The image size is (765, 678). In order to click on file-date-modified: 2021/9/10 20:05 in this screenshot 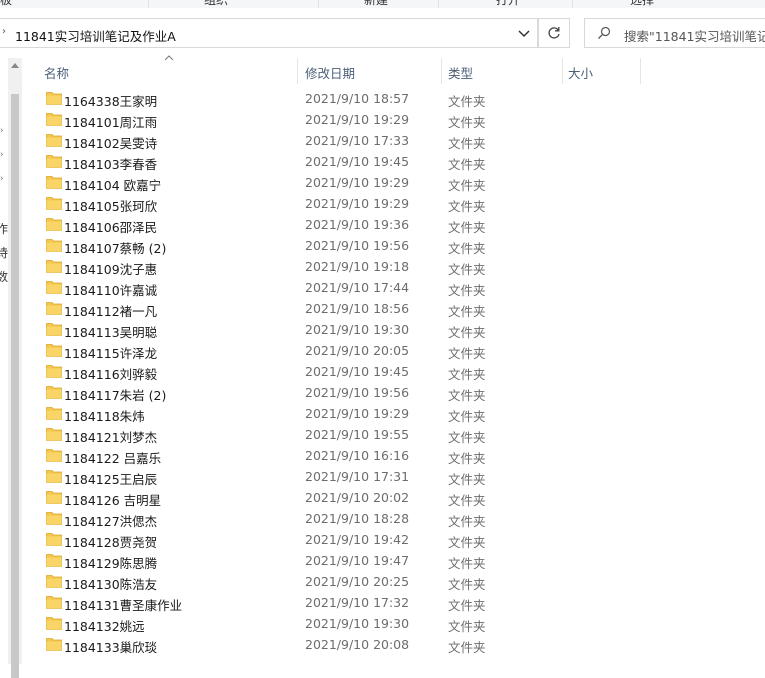, I will do `click(357, 350)`.